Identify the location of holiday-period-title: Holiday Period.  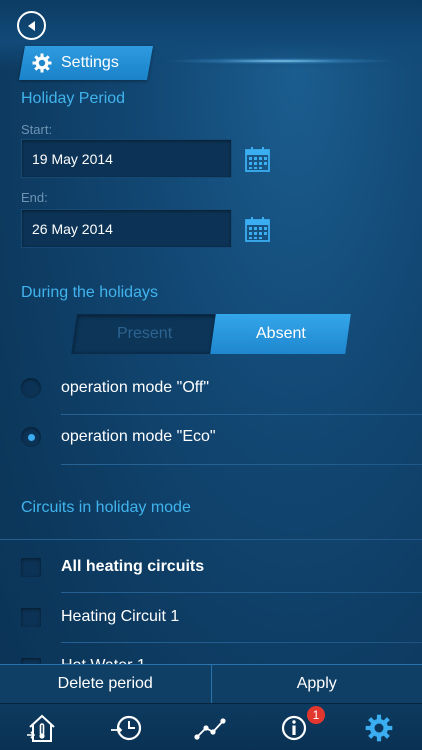
(73, 98).